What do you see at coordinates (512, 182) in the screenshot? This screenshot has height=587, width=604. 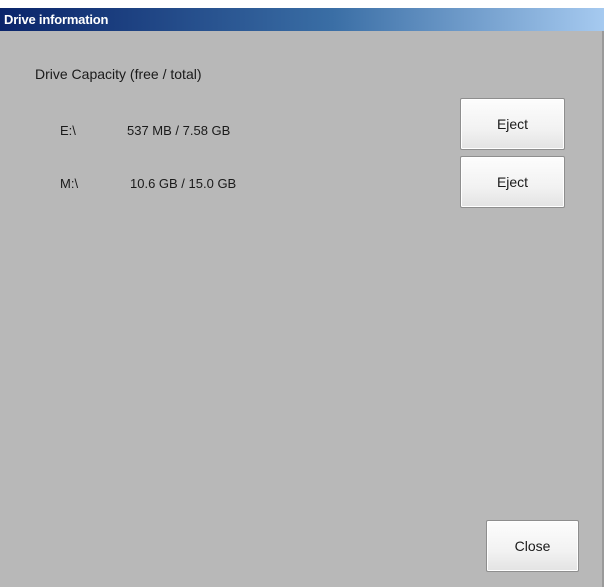 I see `eject-button-m: Eject` at bounding box center [512, 182].